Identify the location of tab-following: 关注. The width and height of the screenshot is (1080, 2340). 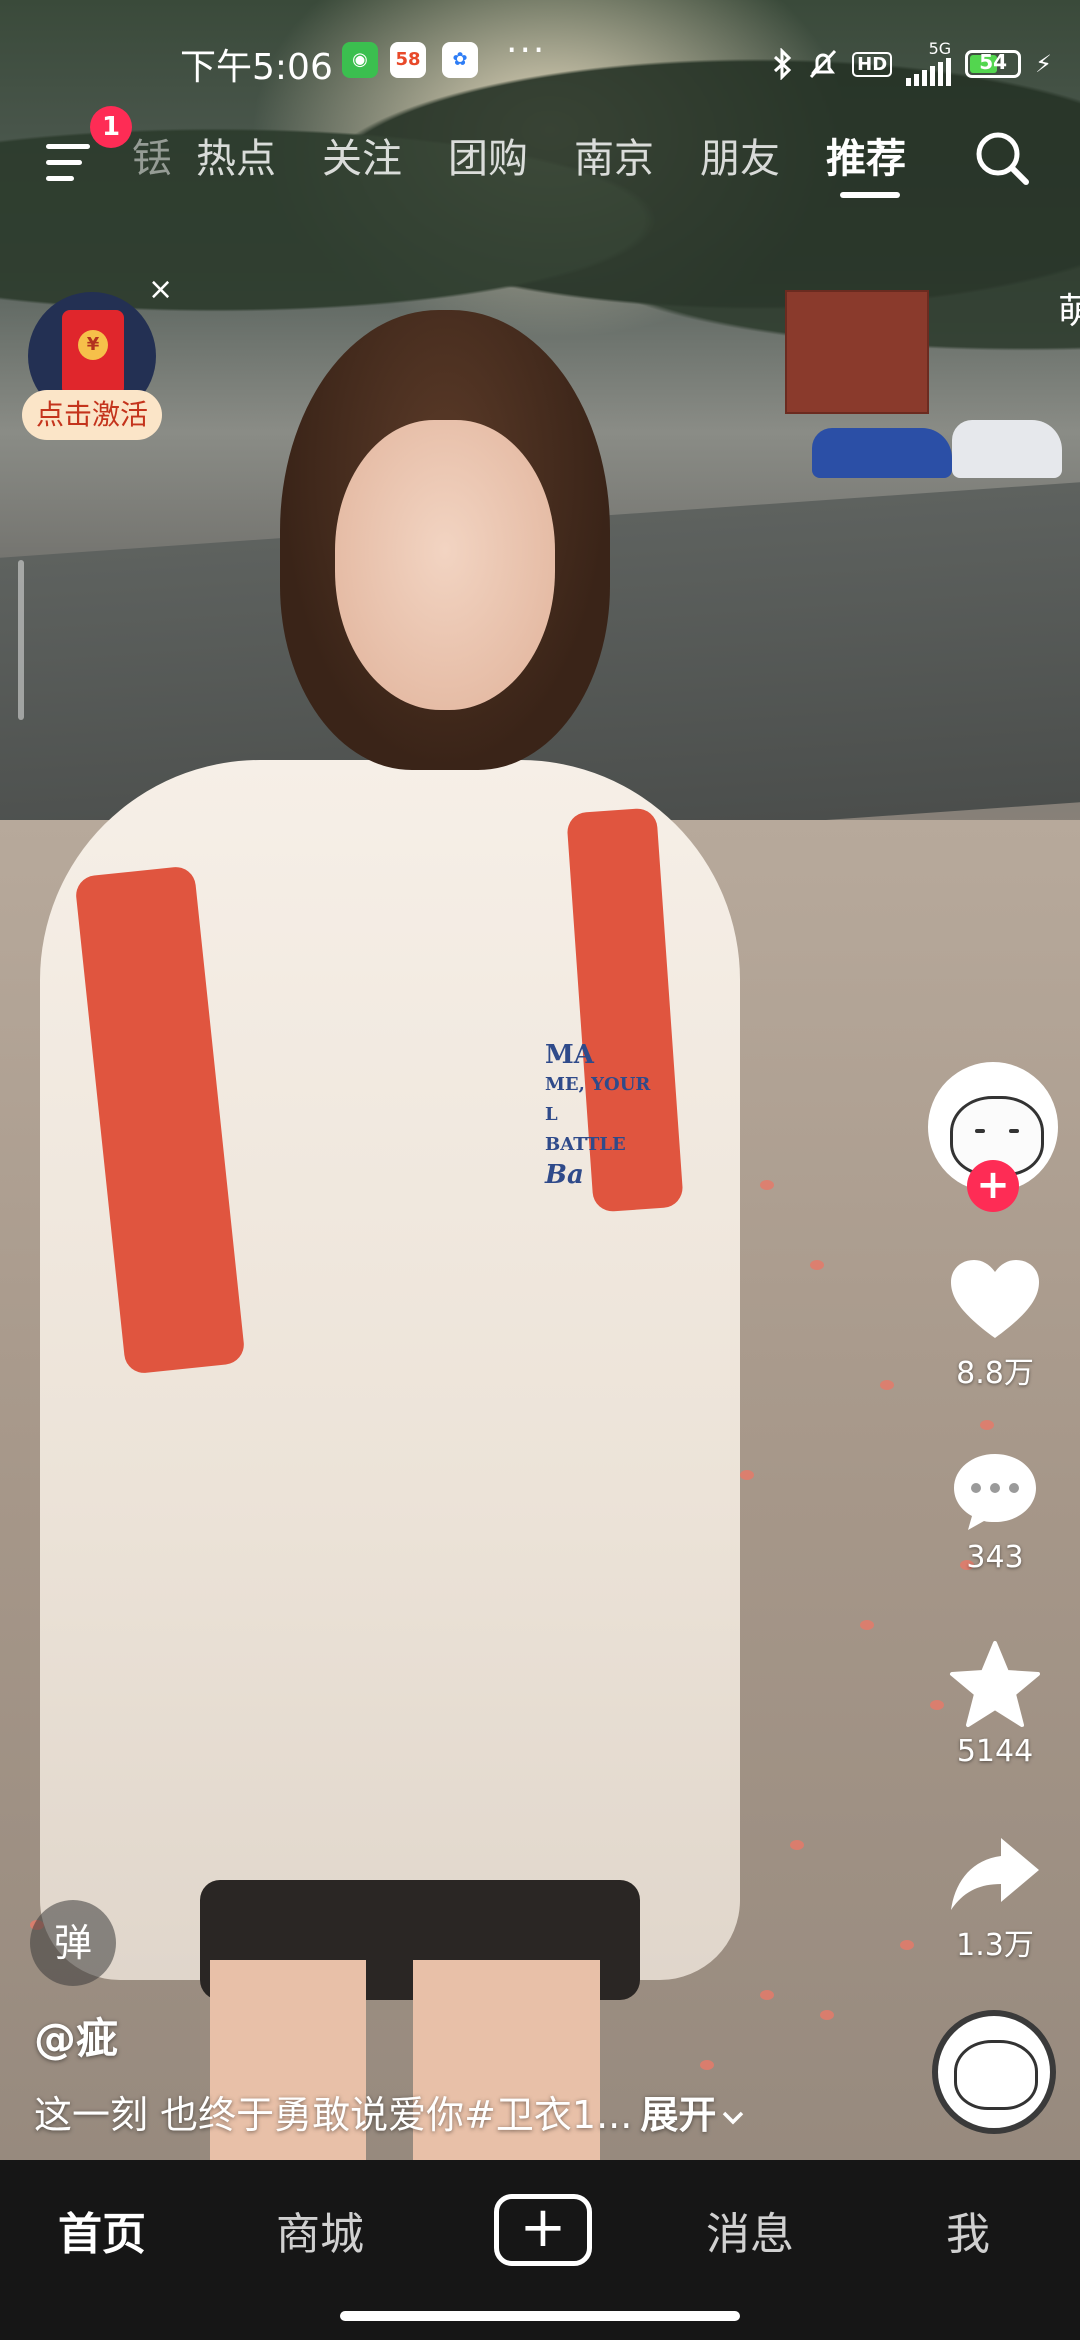
(362, 155).